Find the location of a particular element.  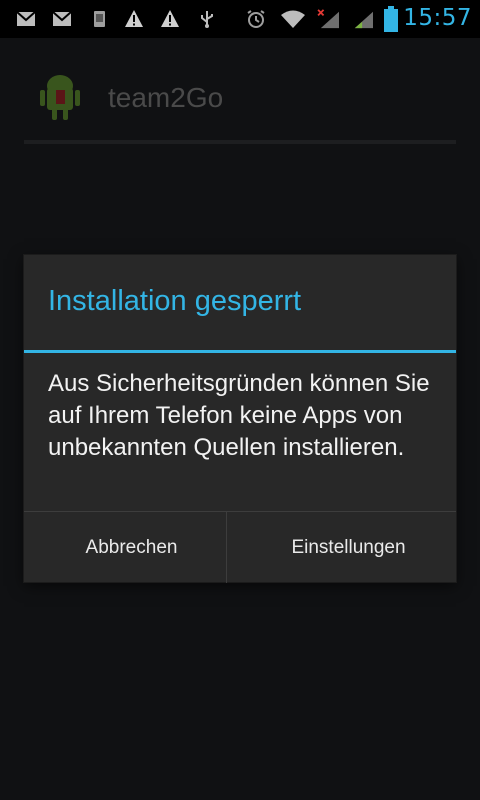

alarm-icon is located at coordinates (256, 19).